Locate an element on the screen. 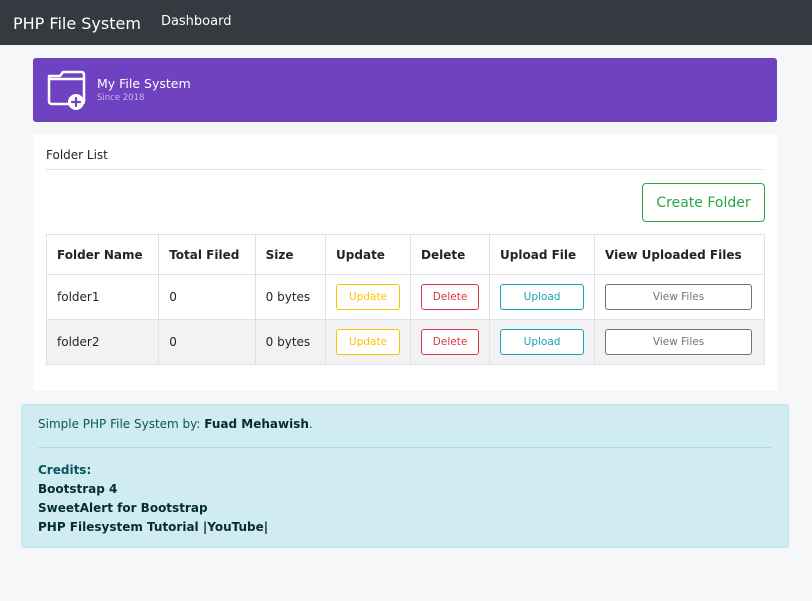  nav-link-dashboard: Dashboard is located at coordinates (196, 21).